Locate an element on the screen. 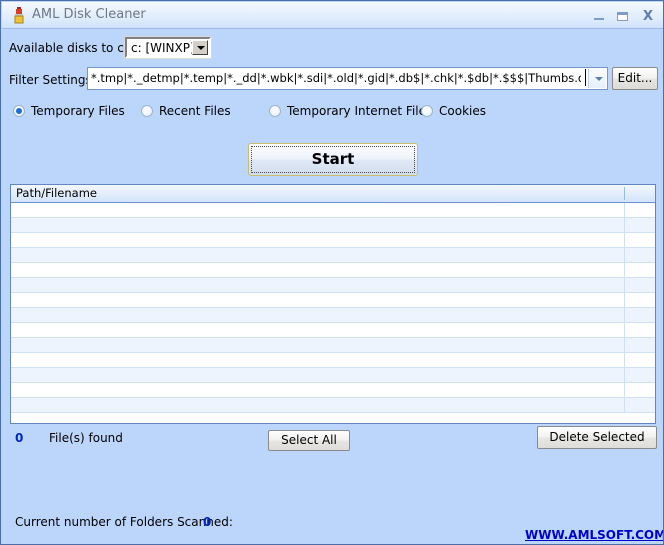 The height and width of the screenshot is (545, 664). select-all-button: Select All is located at coordinates (309, 440).